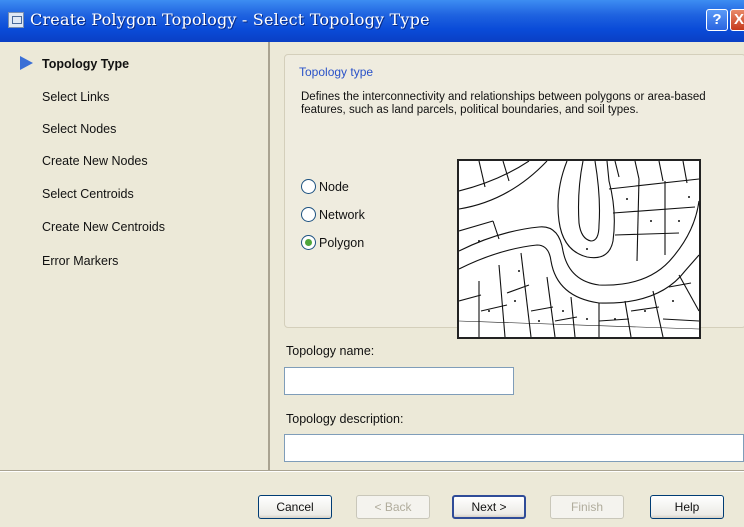 Image resolution: width=744 pixels, height=527 pixels. I want to click on sidebar-item-create-new-centroids: Create New Centroids, so click(103, 227).